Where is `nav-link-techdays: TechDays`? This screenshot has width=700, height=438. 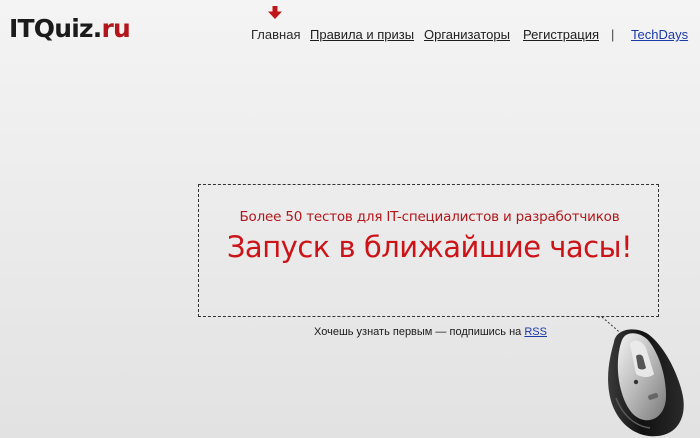 nav-link-techdays: TechDays is located at coordinates (659, 35).